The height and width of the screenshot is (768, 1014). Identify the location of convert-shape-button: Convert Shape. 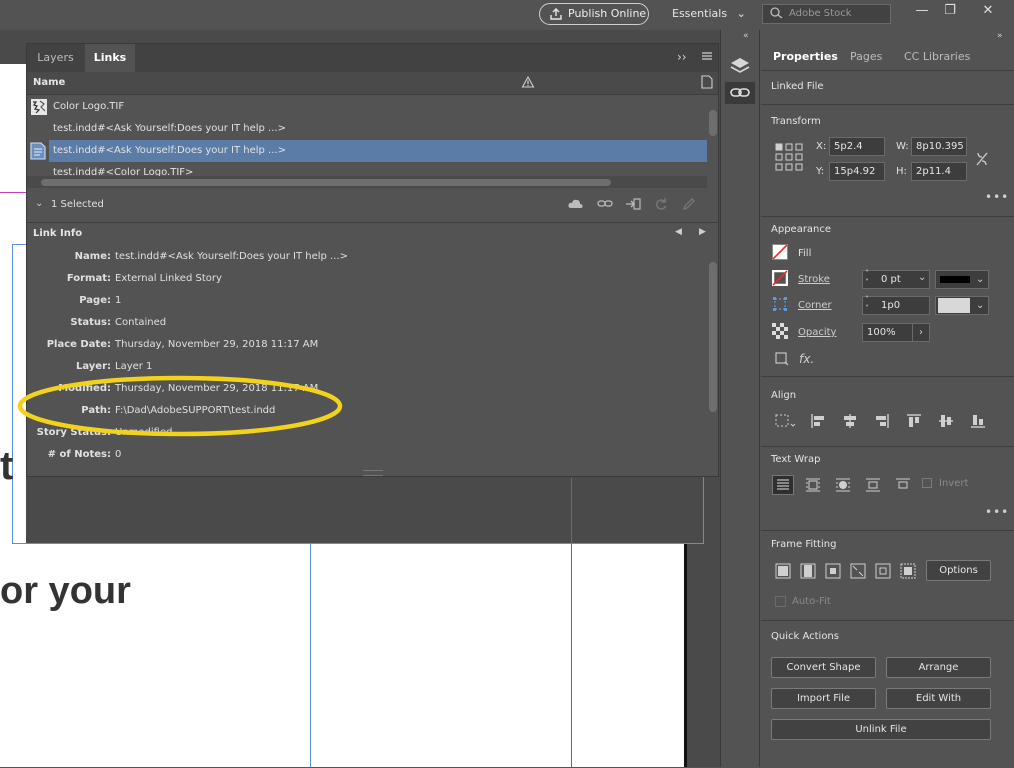
(823, 667).